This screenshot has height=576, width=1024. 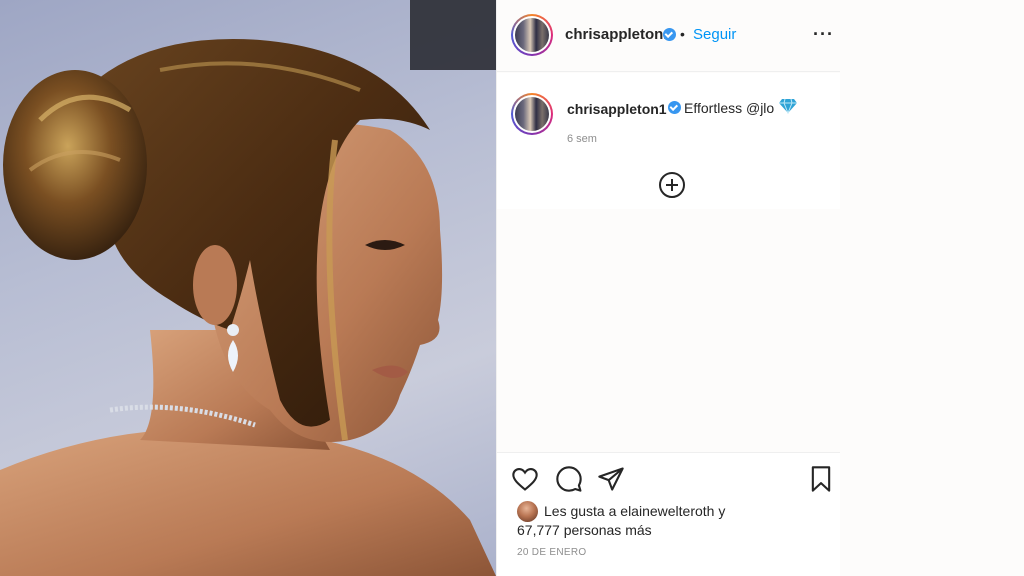 What do you see at coordinates (582, 139) in the screenshot?
I see `time-ago: 6 sem` at bounding box center [582, 139].